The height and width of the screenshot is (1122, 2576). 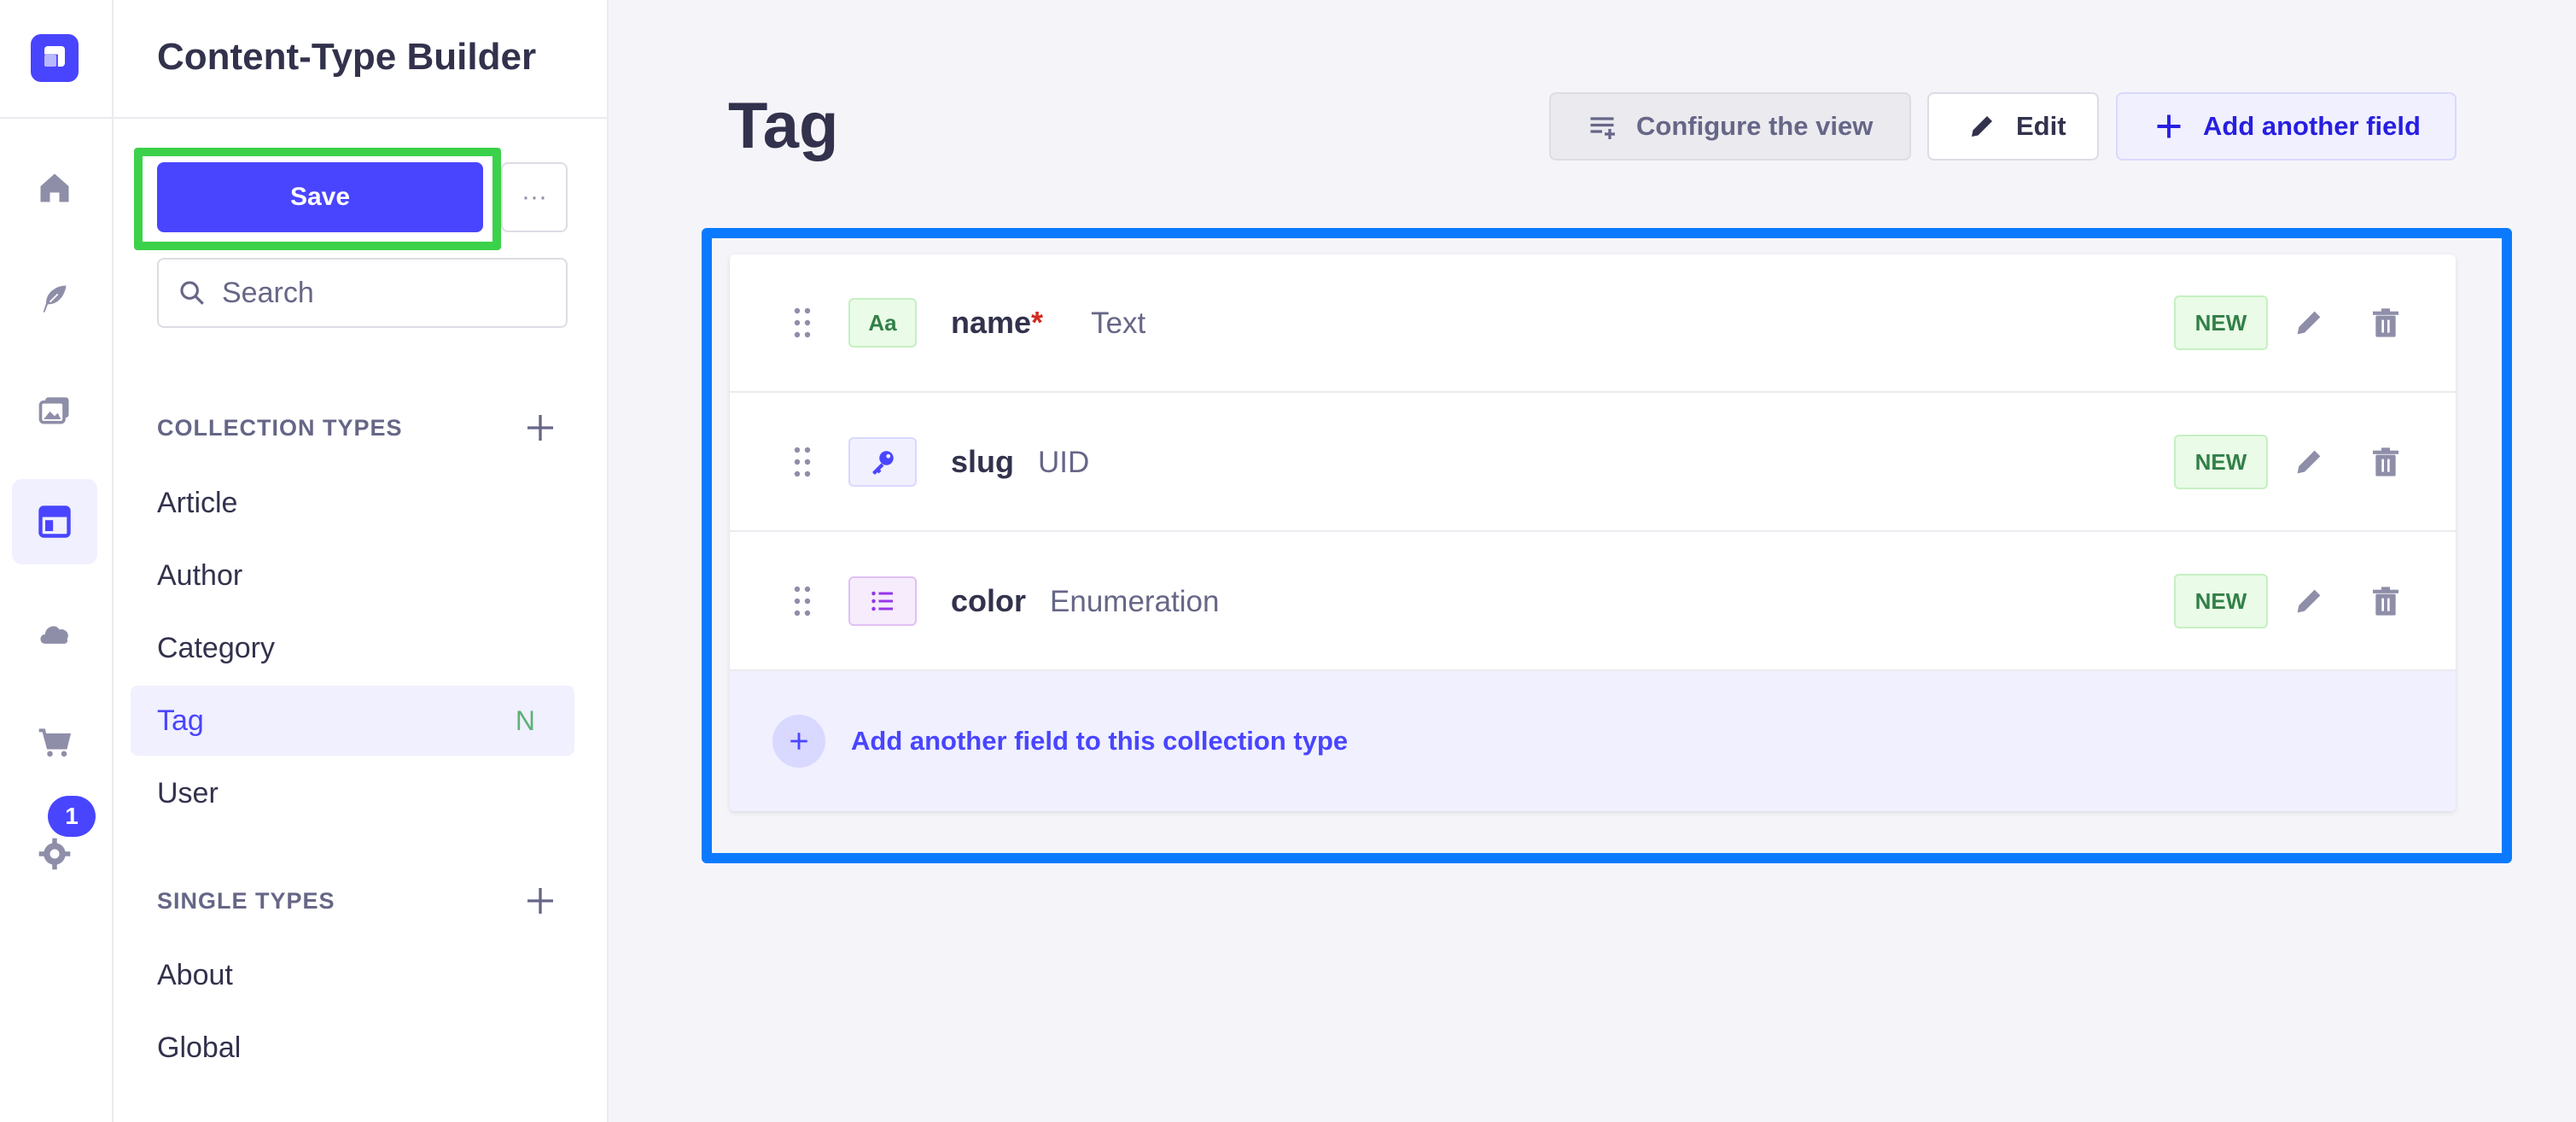 What do you see at coordinates (1118, 323) in the screenshot?
I see `field-type-label: Text` at bounding box center [1118, 323].